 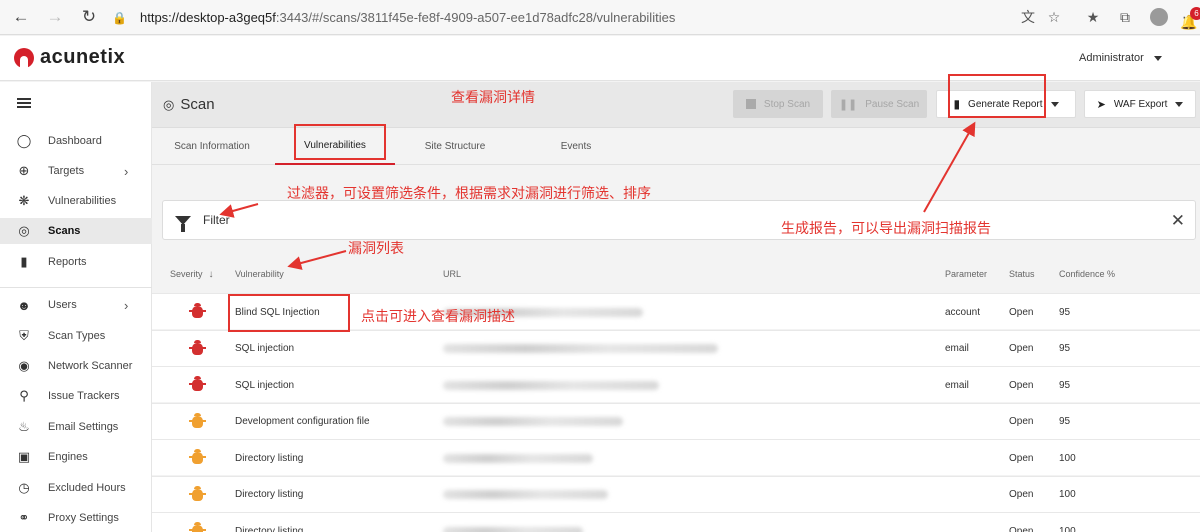 I want to click on sidebar-item-dashboard: ◯ Dashboard, so click(x=76, y=141).